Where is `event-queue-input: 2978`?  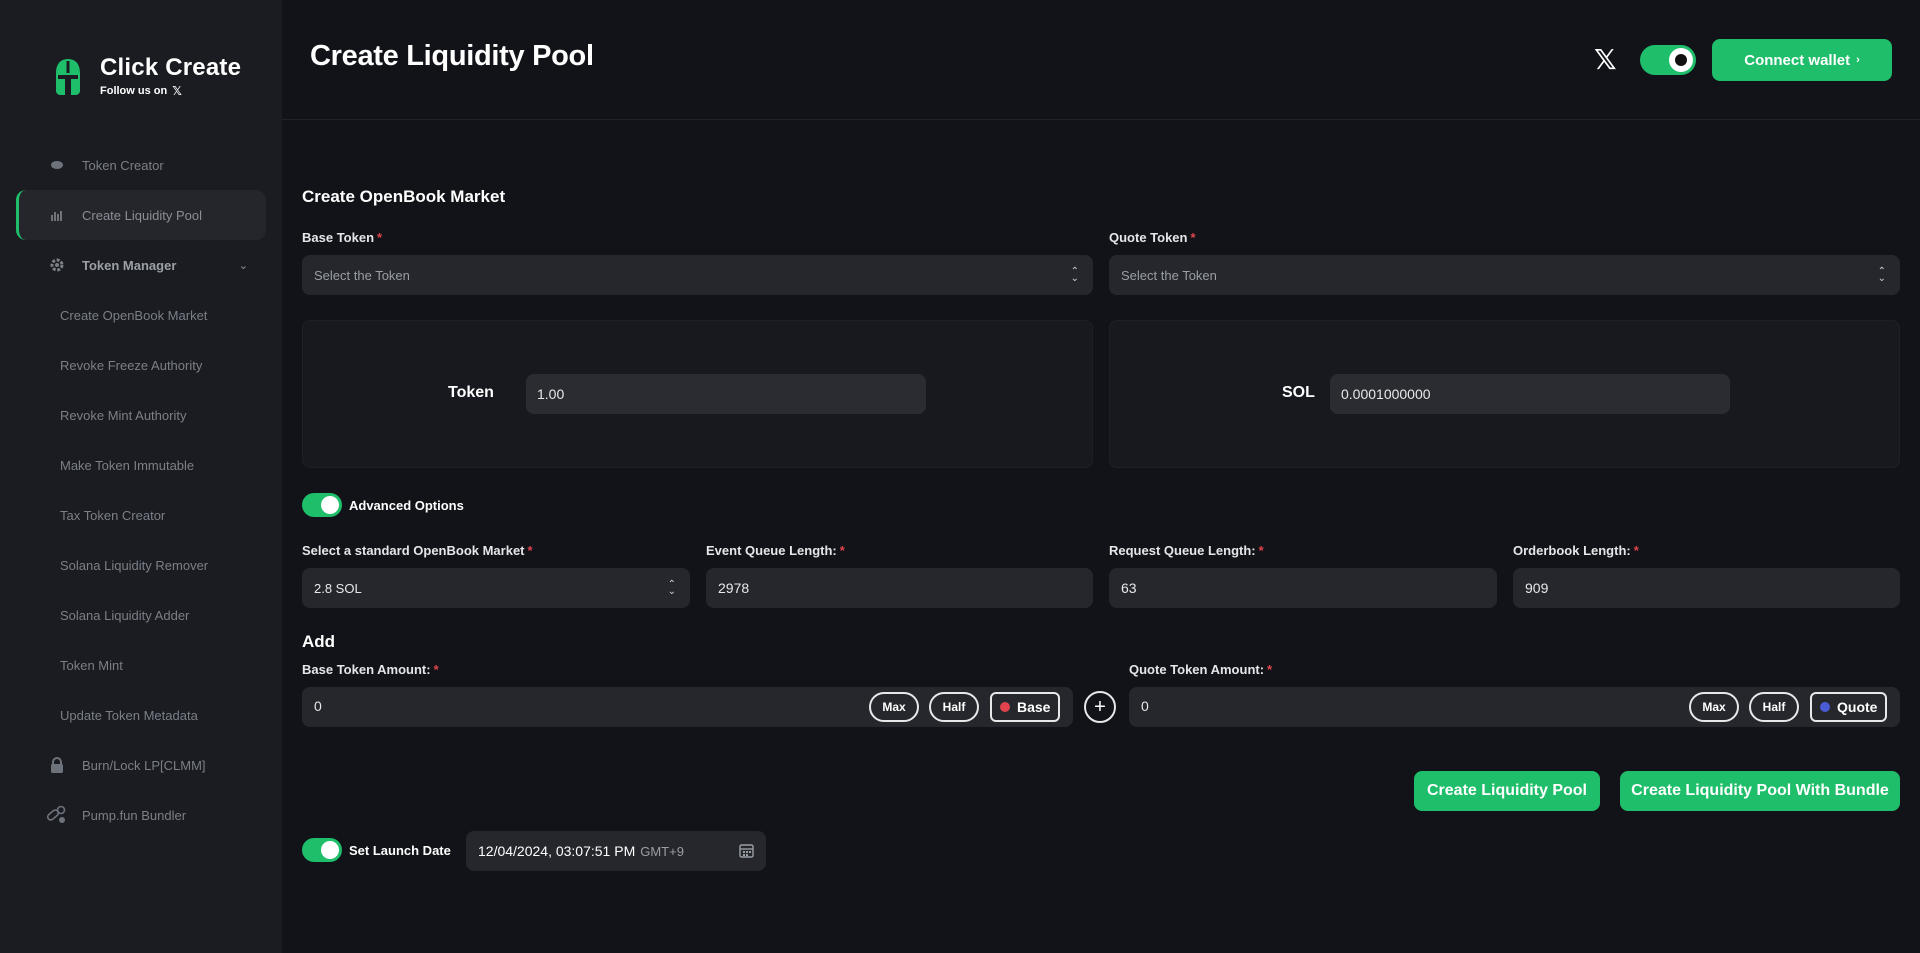 event-queue-input: 2978 is located at coordinates (899, 588).